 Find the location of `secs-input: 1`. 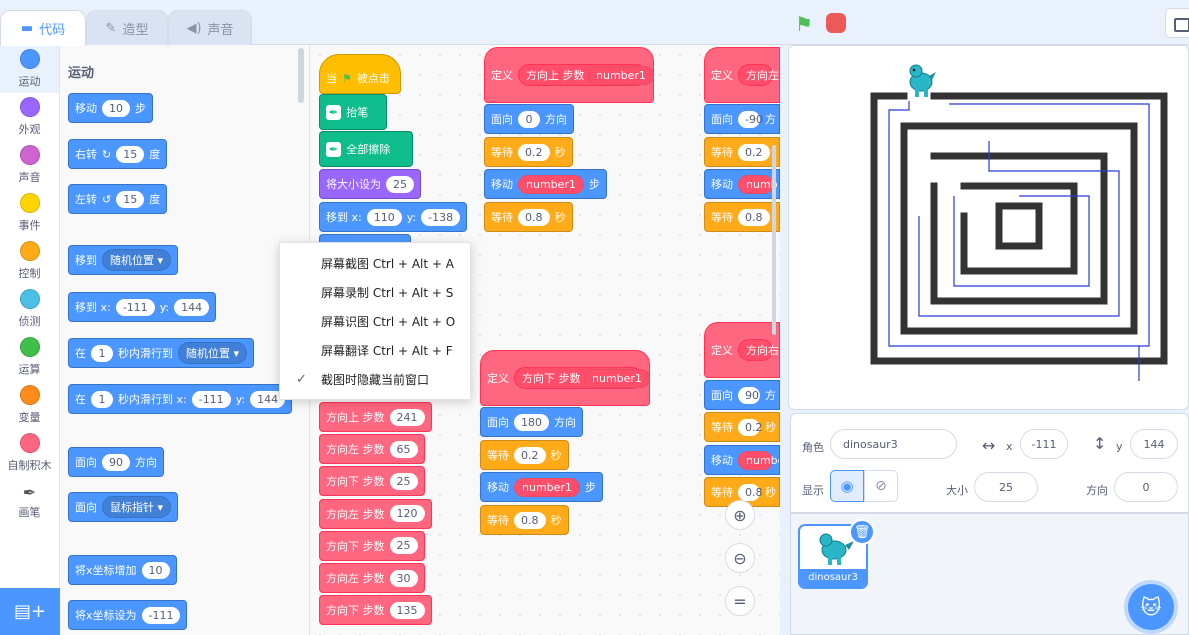

secs-input: 1 is located at coordinates (102, 353).